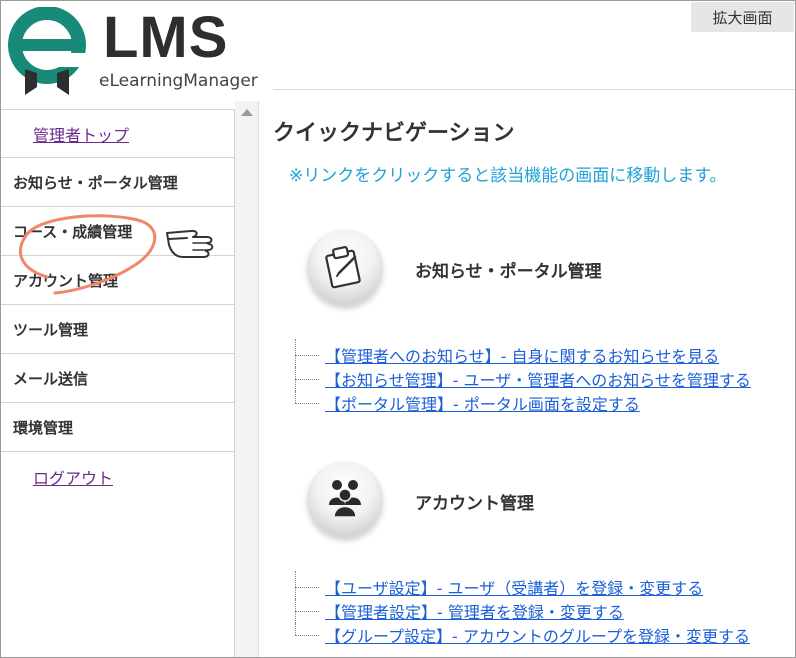  Describe the element at coordinates (537, 636) in the screenshot. I see `group-settings-link: 【グループ設定】- アカウントのグループを登録・変更する` at that location.